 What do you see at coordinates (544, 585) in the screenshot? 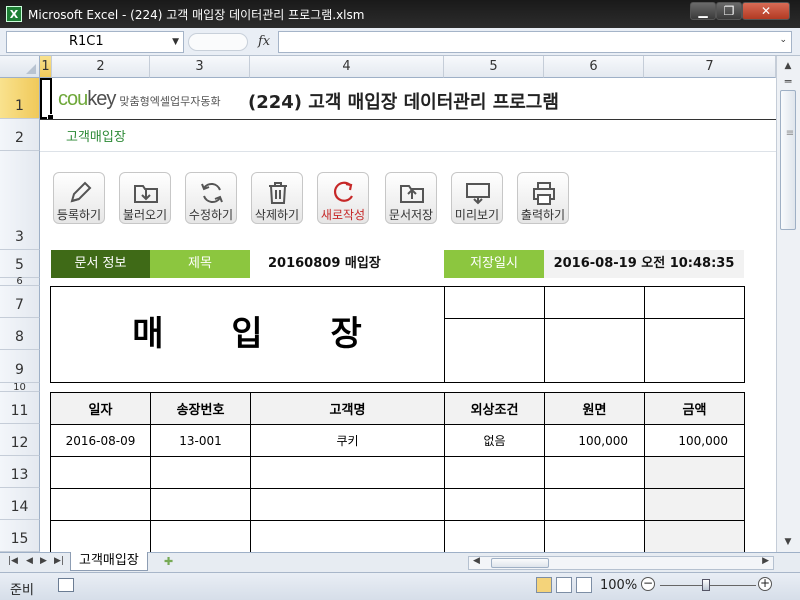
I see `normal-view-icon` at bounding box center [544, 585].